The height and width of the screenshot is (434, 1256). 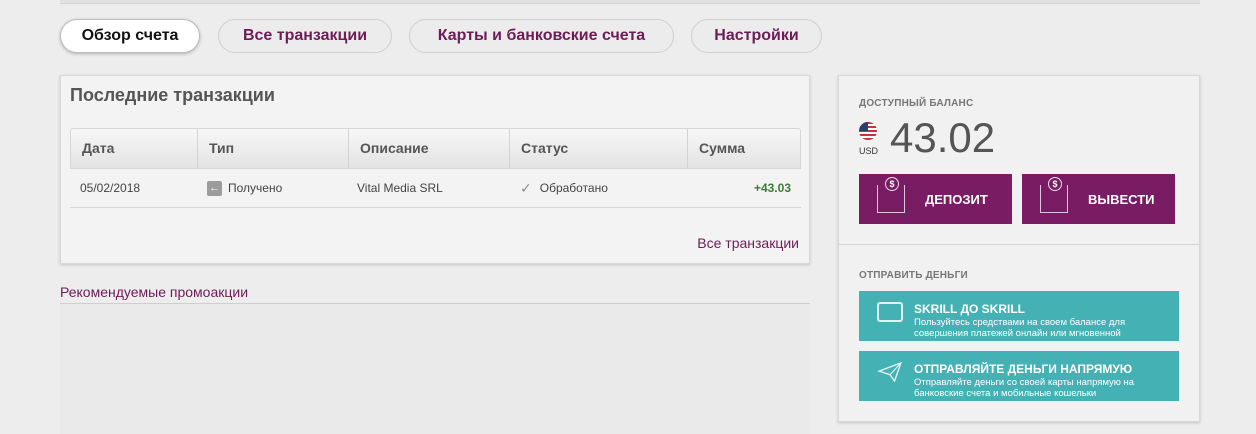 What do you see at coordinates (869, 151) in the screenshot?
I see `currency-code: USD` at bounding box center [869, 151].